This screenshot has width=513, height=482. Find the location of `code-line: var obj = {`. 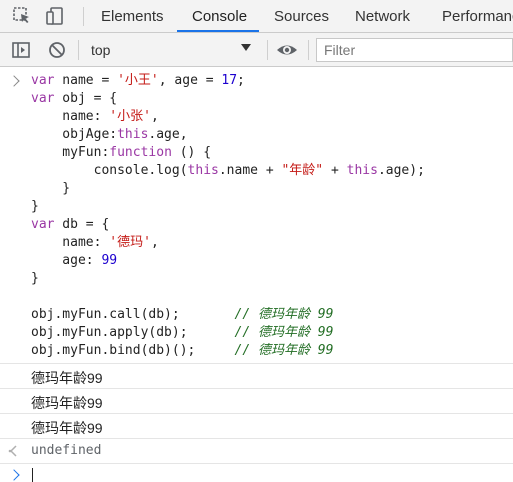

code-line: var obj = { is located at coordinates (74, 98).